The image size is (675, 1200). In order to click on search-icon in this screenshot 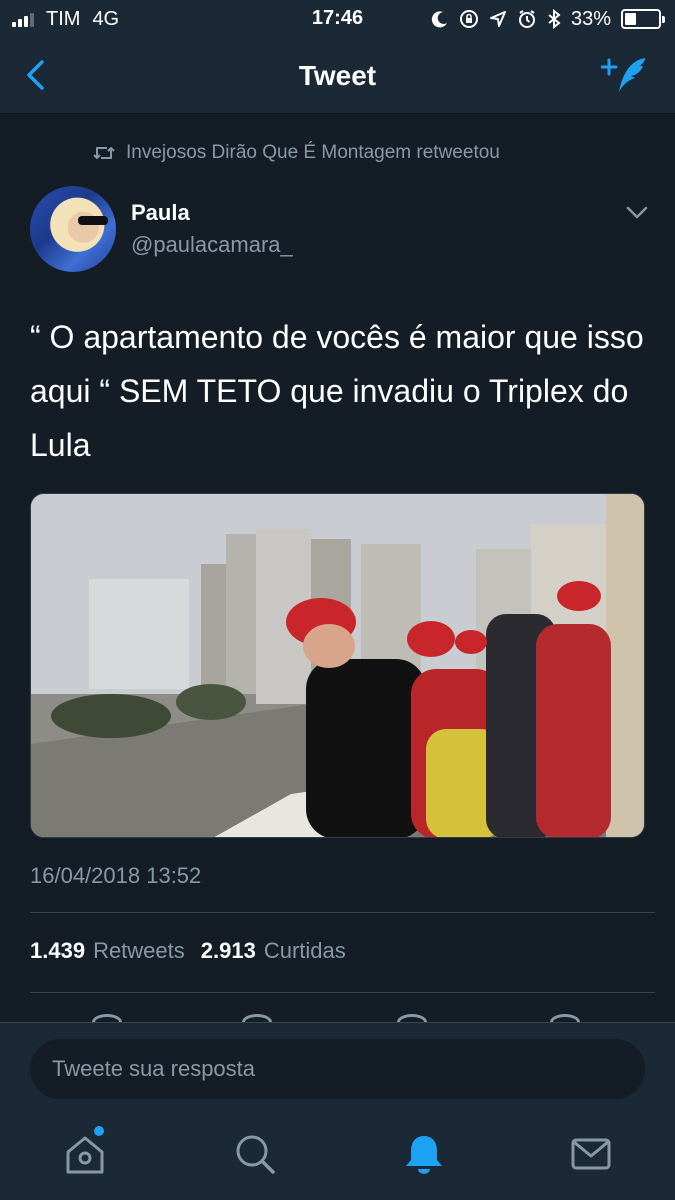, I will do `click(255, 1154)`.